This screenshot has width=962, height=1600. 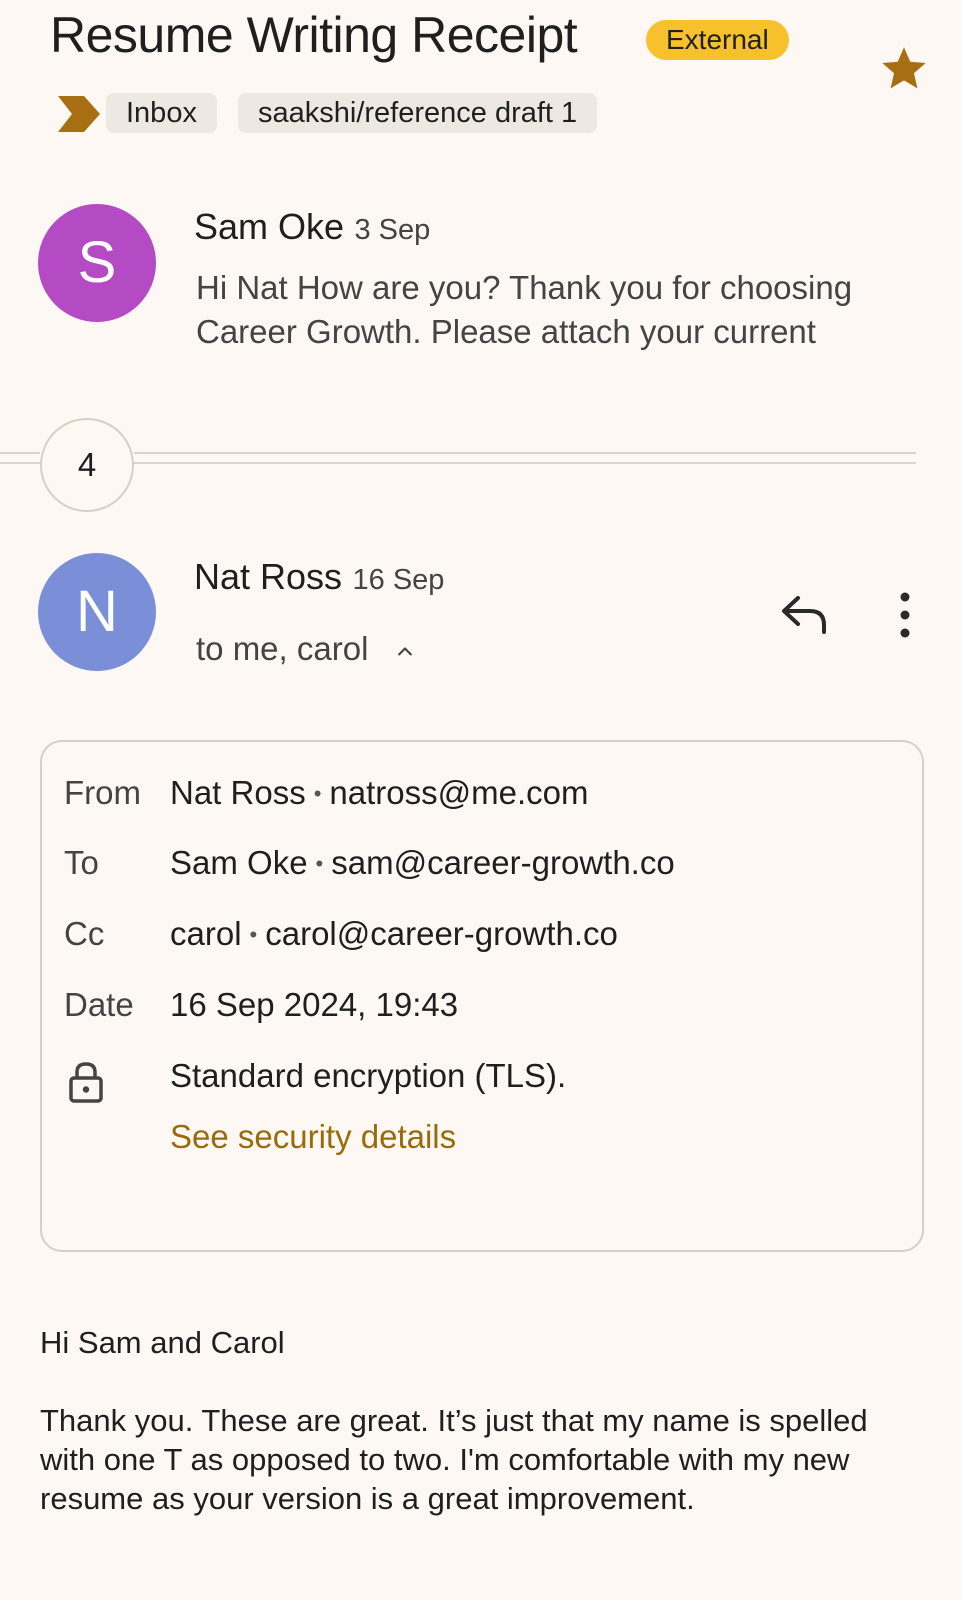 What do you see at coordinates (102, 792) in the screenshot?
I see `from-label: From` at bounding box center [102, 792].